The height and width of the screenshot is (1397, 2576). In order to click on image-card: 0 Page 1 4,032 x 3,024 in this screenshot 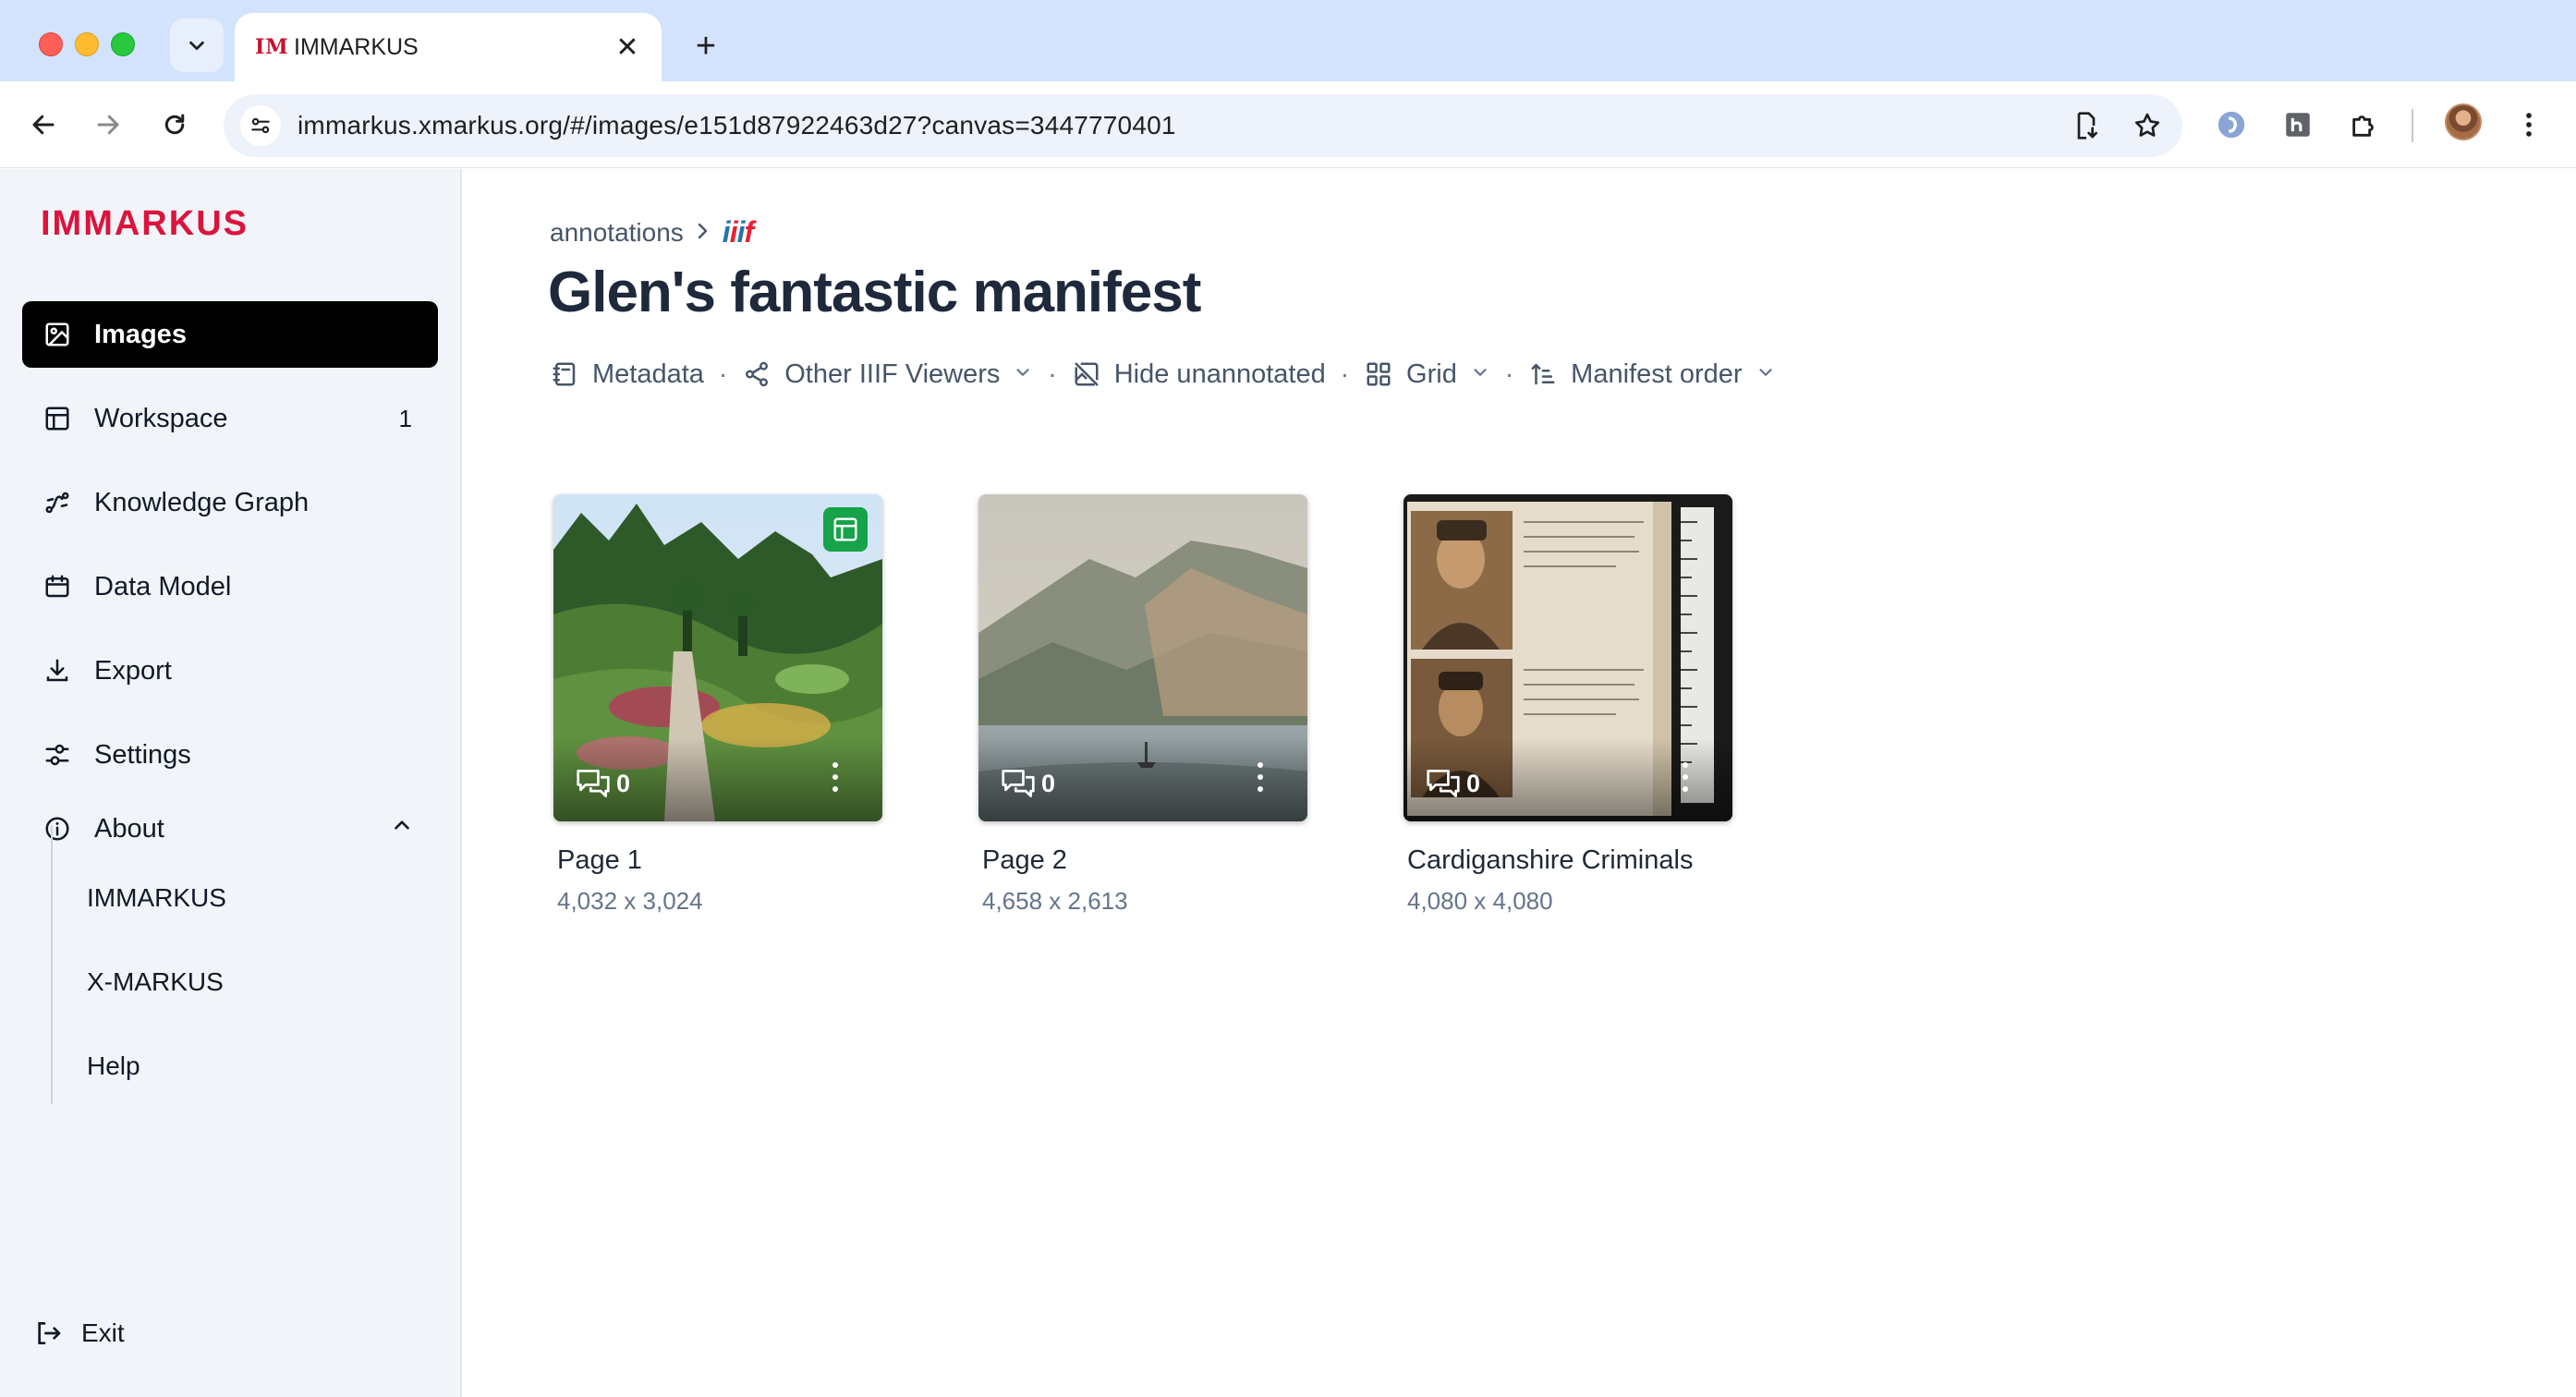, I will do `click(717, 705)`.